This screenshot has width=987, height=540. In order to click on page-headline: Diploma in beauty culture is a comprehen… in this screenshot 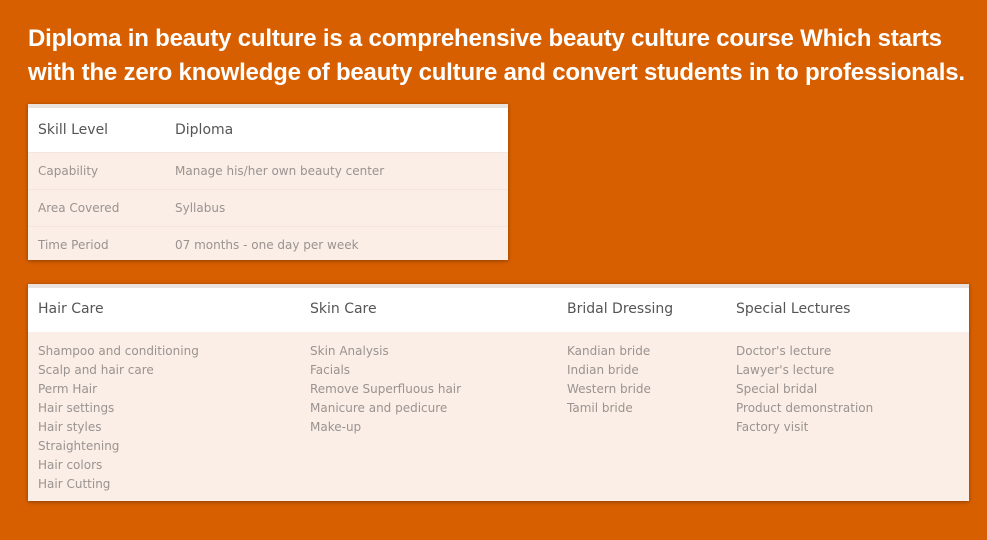, I will do `click(496, 55)`.